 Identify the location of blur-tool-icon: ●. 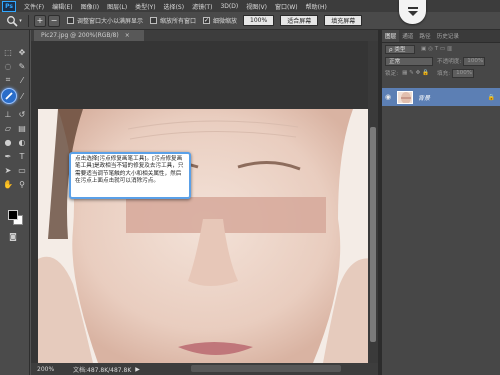
(8, 142).